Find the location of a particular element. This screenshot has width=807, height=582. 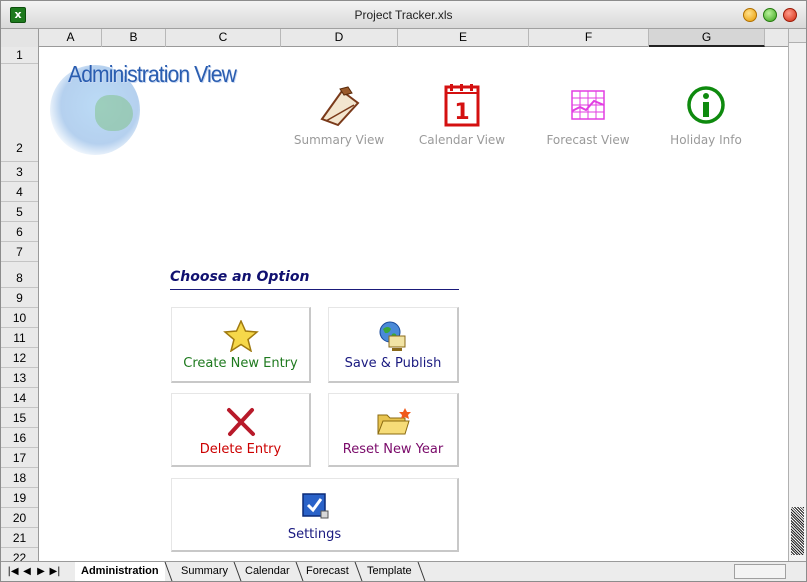

row-header: 4 is located at coordinates (19, 192).